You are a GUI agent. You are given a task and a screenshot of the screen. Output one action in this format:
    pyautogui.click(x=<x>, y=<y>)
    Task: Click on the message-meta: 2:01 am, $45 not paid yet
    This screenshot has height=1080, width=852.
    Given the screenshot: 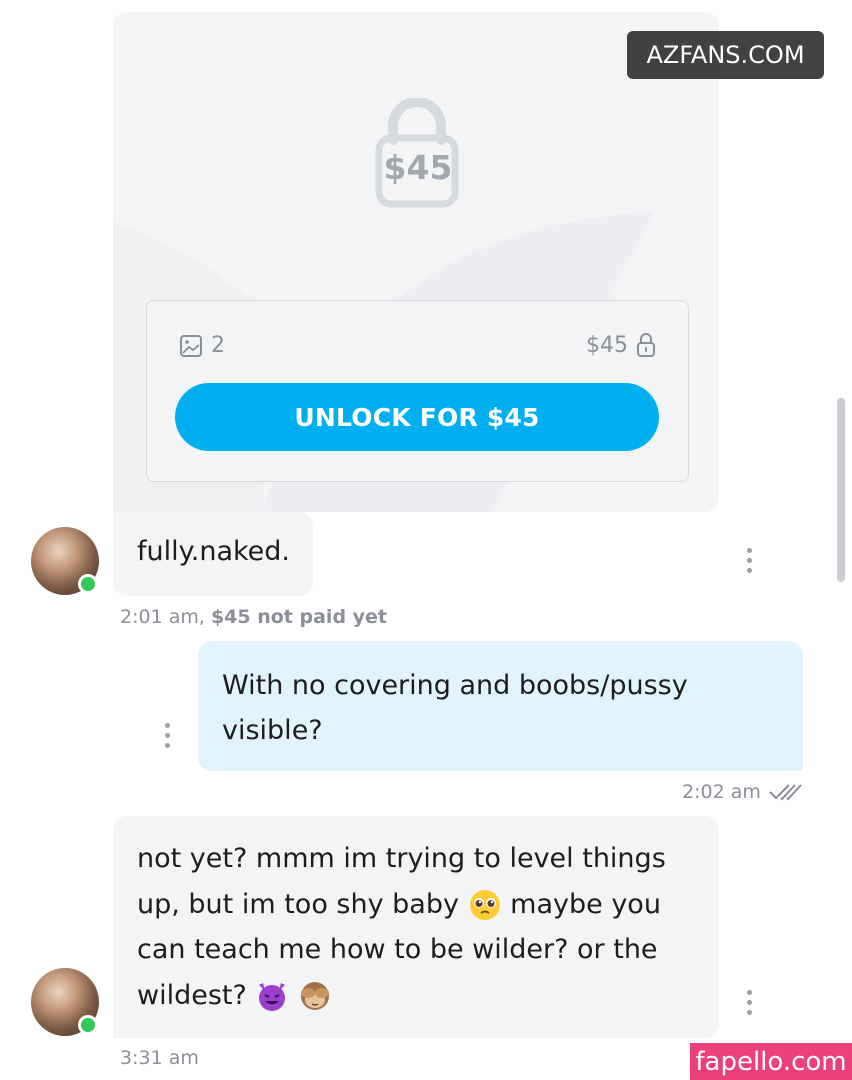 What is the action you would take?
    pyautogui.click(x=253, y=617)
    